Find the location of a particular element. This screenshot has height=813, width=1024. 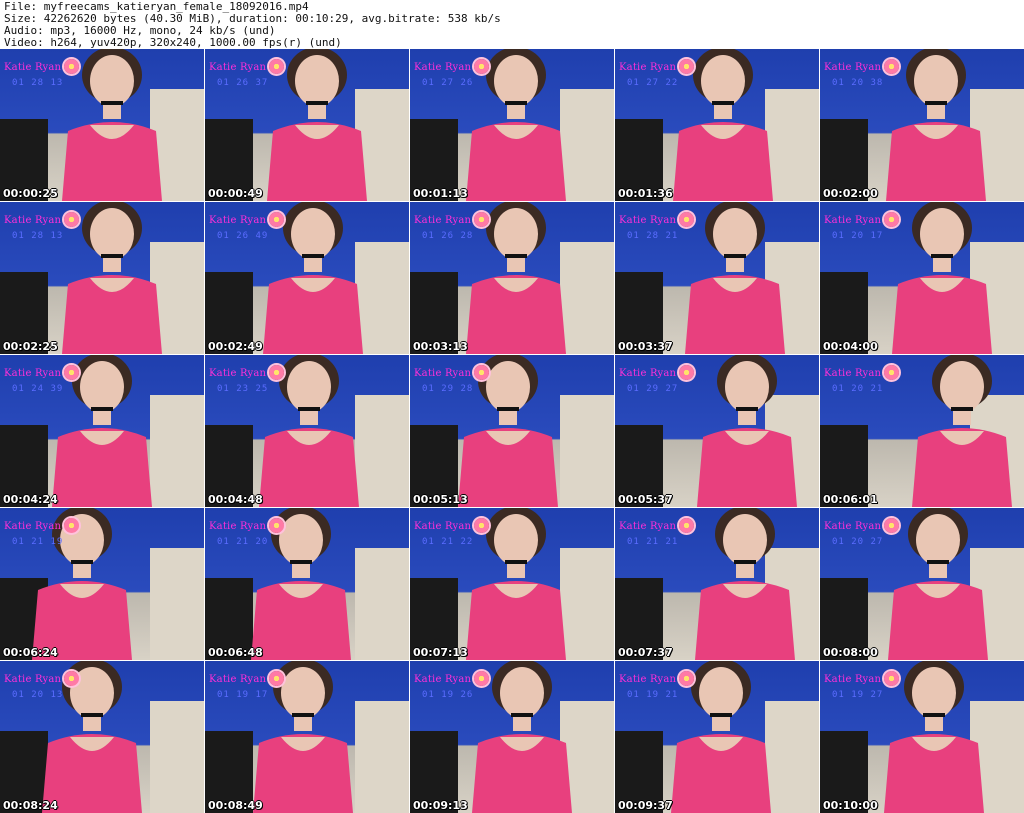

video-thumbnail: Katie Ryan 01 21 21 00:07:37 is located at coordinates (717, 584).